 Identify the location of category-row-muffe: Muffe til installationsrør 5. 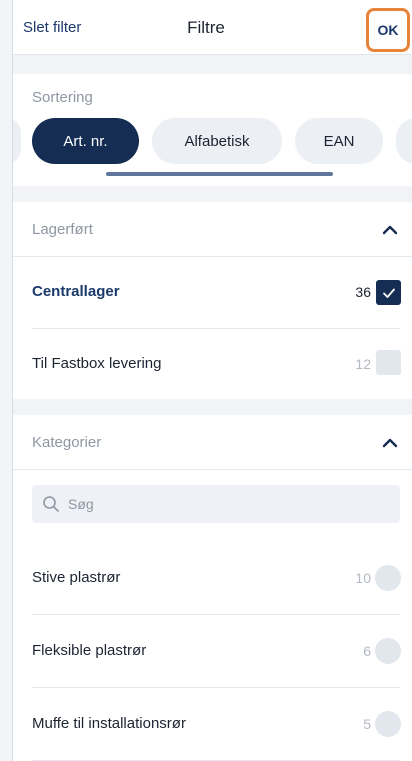
(212, 724).